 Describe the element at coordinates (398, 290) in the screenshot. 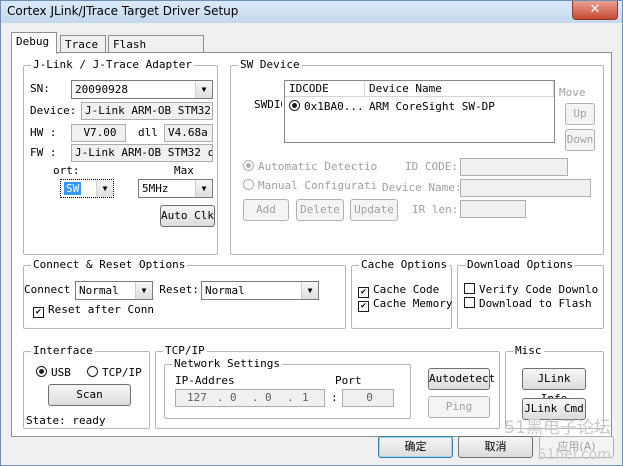

I see `cache-code-checkbox: ✔ Cache Code` at that location.